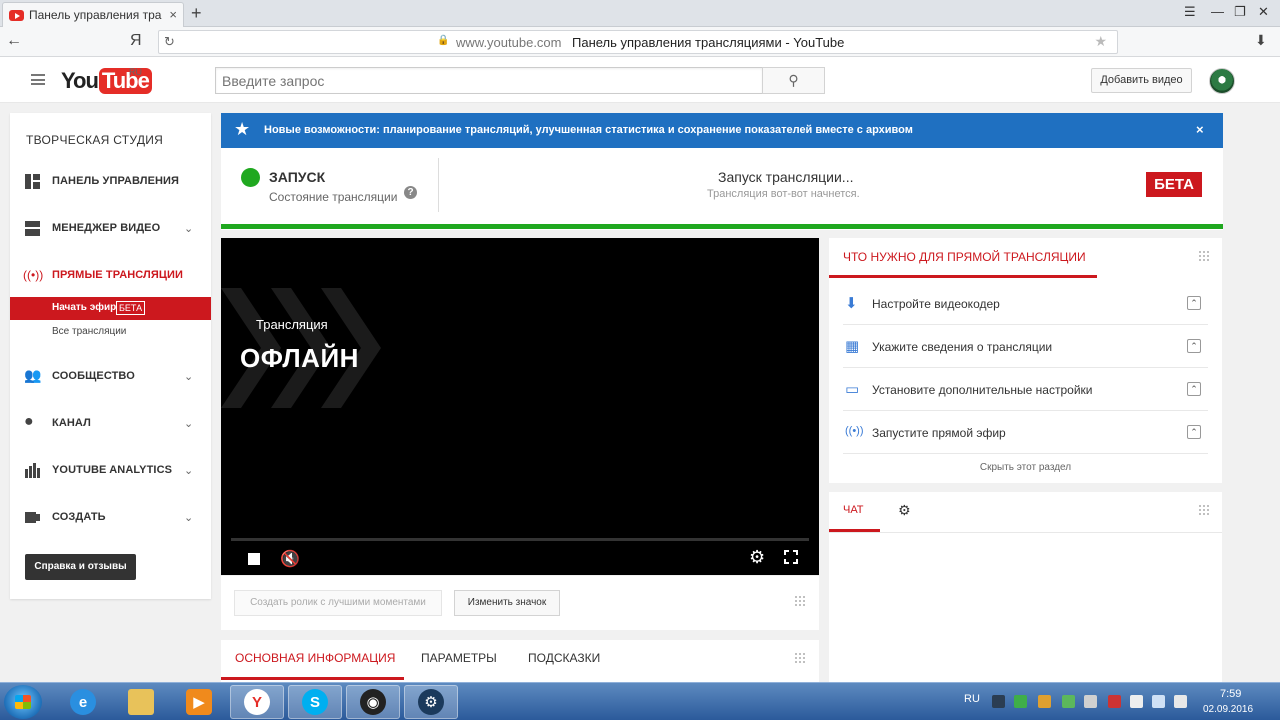 This screenshot has height=720, width=1280. Describe the element at coordinates (904, 510) in the screenshot. I see `chat-settings-gear-icon: ⚙` at that location.